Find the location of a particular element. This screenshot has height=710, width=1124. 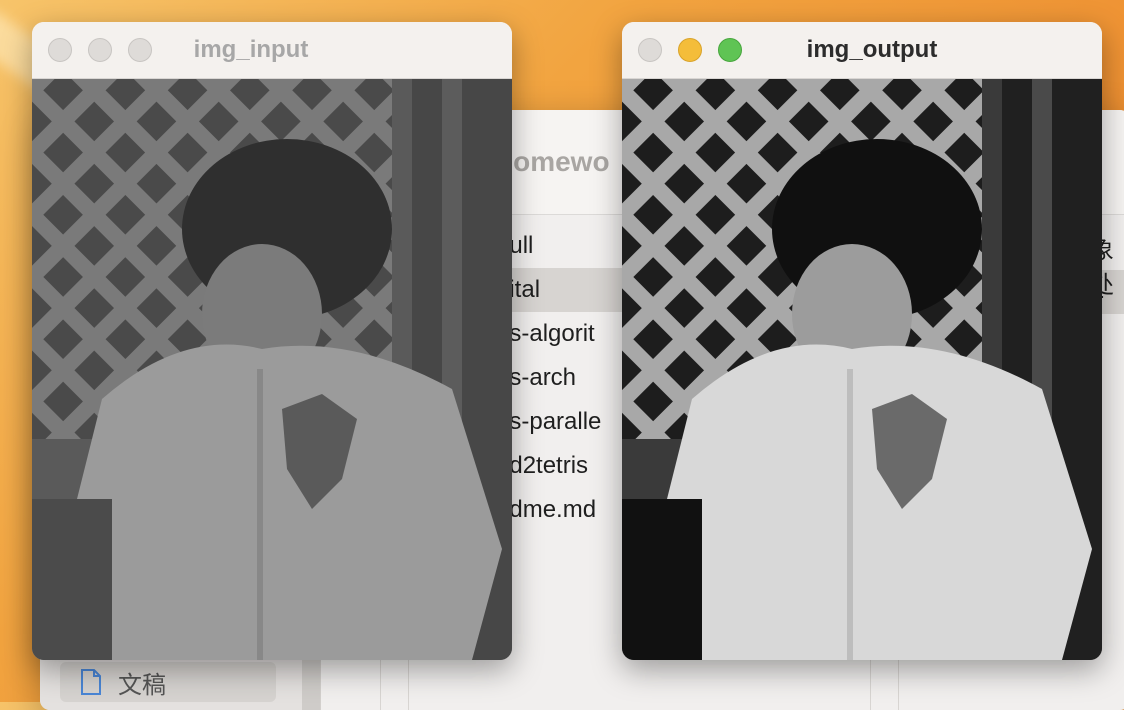

window-titlebar: img_output is located at coordinates (862, 50).